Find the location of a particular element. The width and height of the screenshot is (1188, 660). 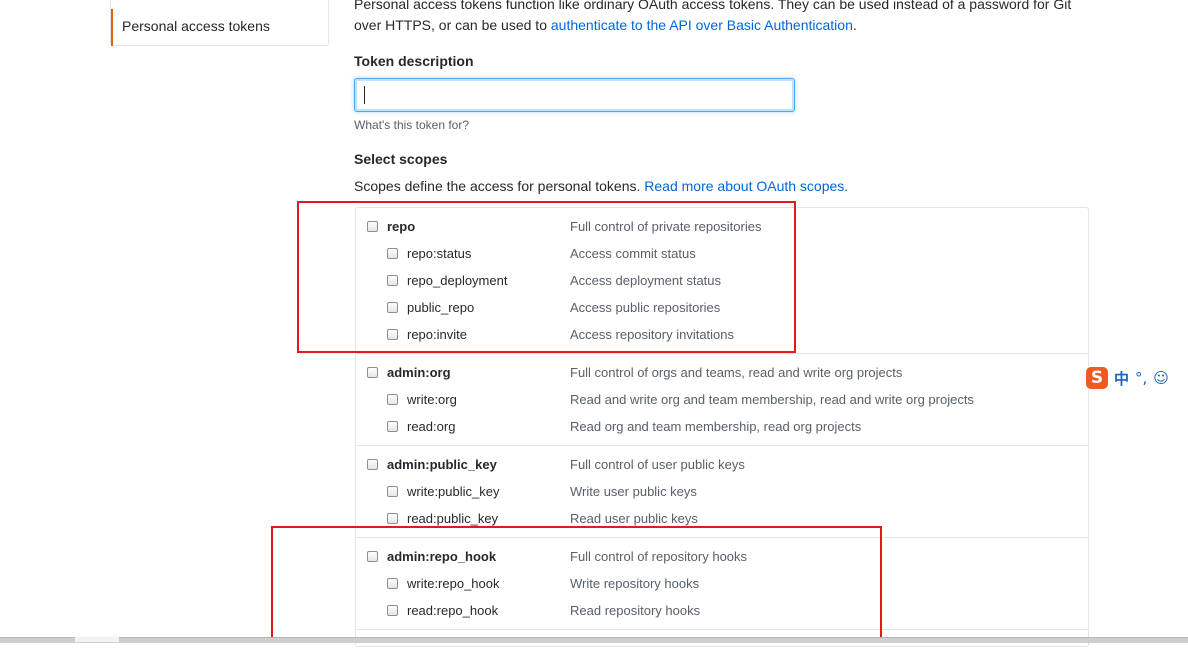

settings-sidebar: Personal access tokens is located at coordinates (219, 23).